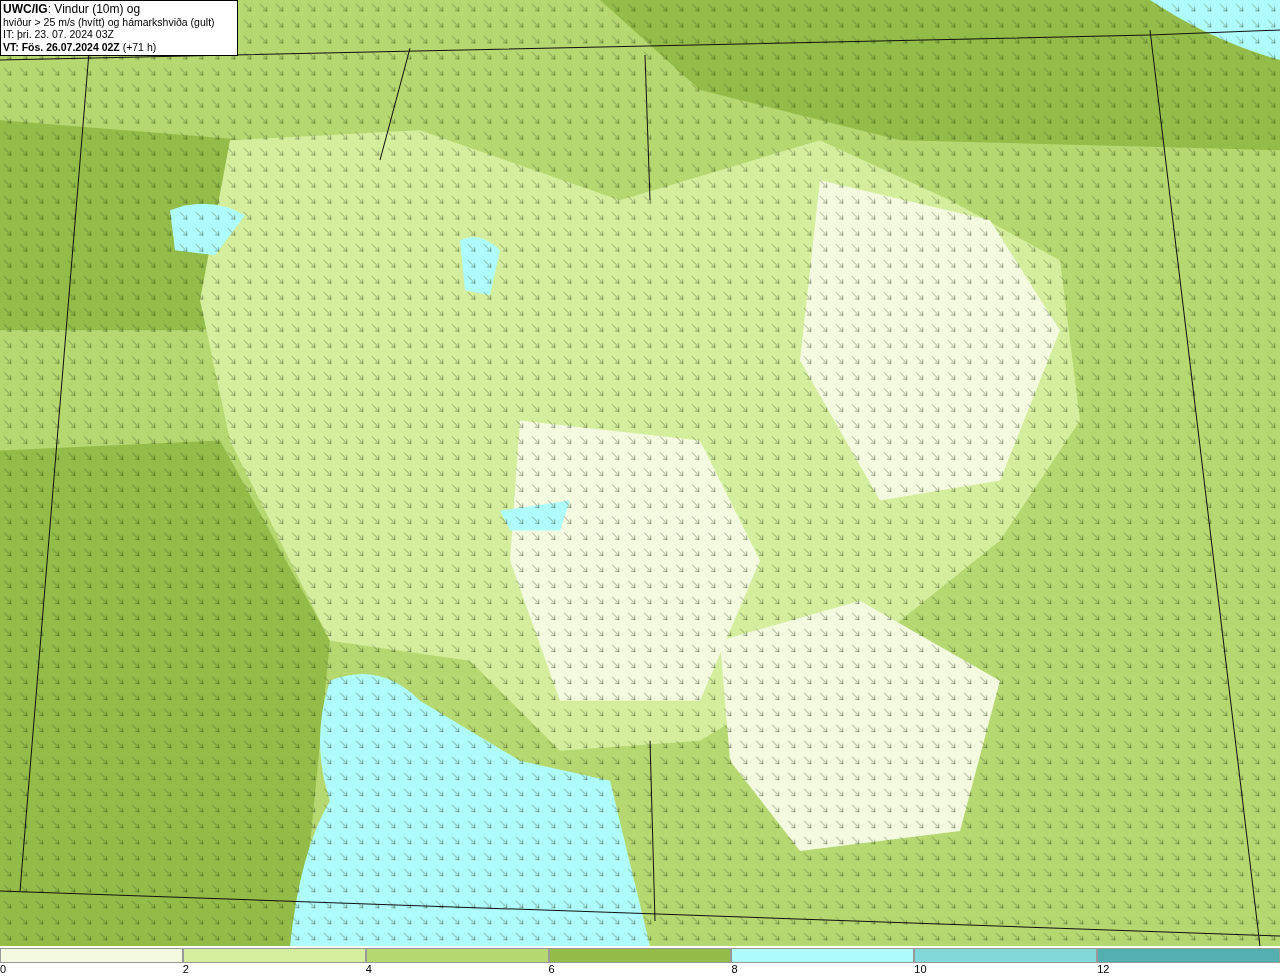 This screenshot has width=1280, height=978. Describe the element at coordinates (58, 34) in the screenshot. I see `map-title-line: IT: þri. 23. 07. 2024 03Z` at that location.